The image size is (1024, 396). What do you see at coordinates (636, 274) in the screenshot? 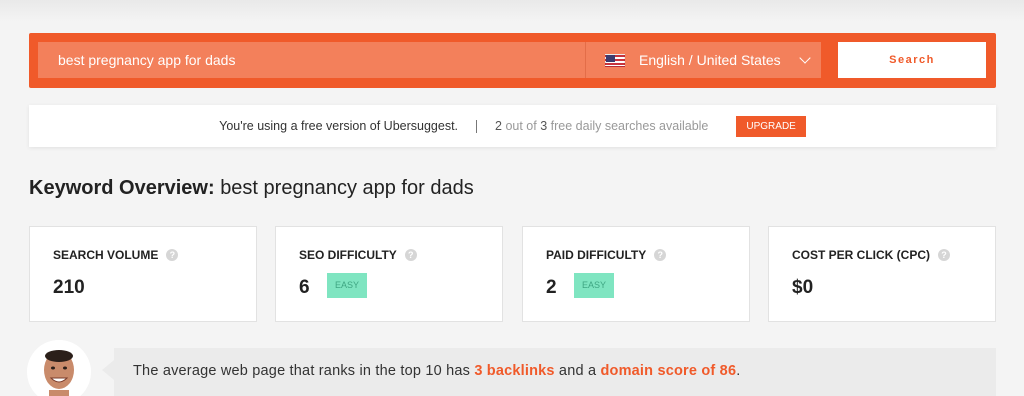
I see `metric-card-paid-difficulty: PAID DIFFICULTY ? 2 EASY` at bounding box center [636, 274].